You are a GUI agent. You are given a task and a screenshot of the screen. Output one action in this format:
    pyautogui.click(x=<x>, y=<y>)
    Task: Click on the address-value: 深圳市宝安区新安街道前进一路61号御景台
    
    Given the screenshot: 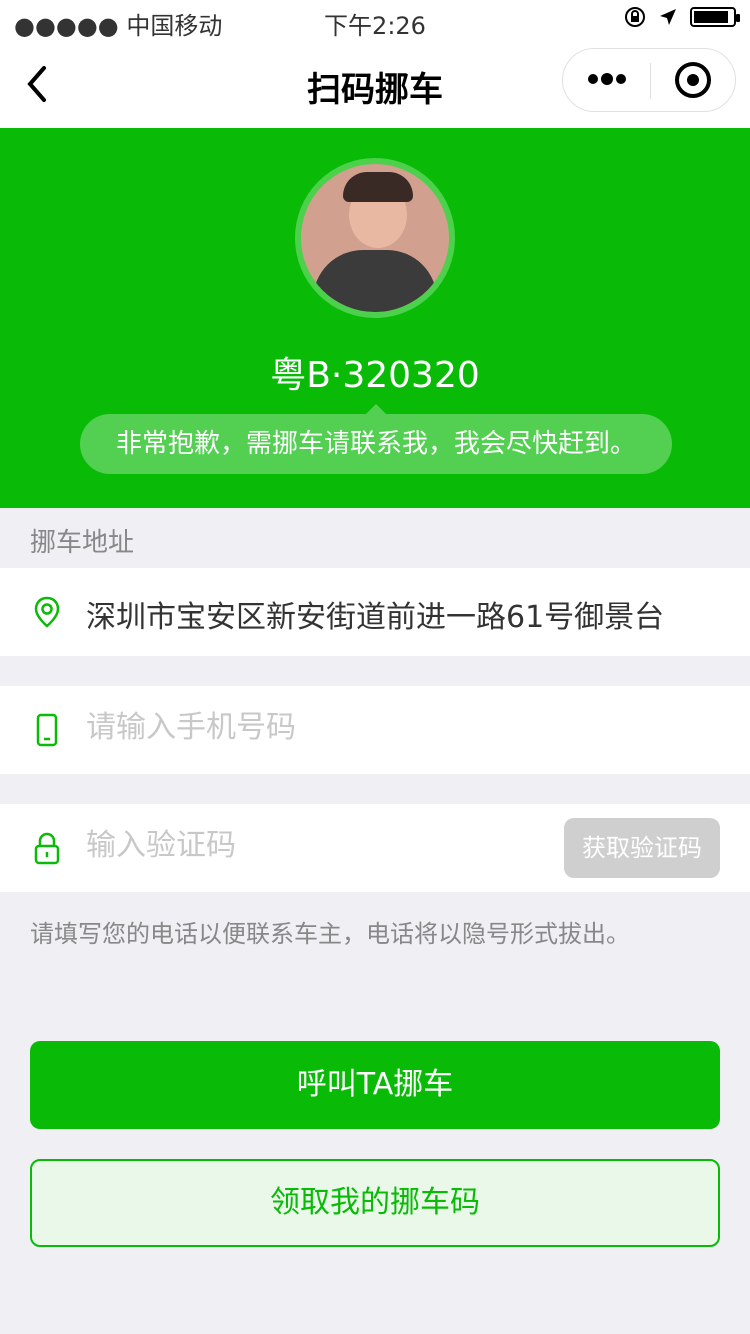 What is the action you would take?
    pyautogui.click(x=375, y=617)
    